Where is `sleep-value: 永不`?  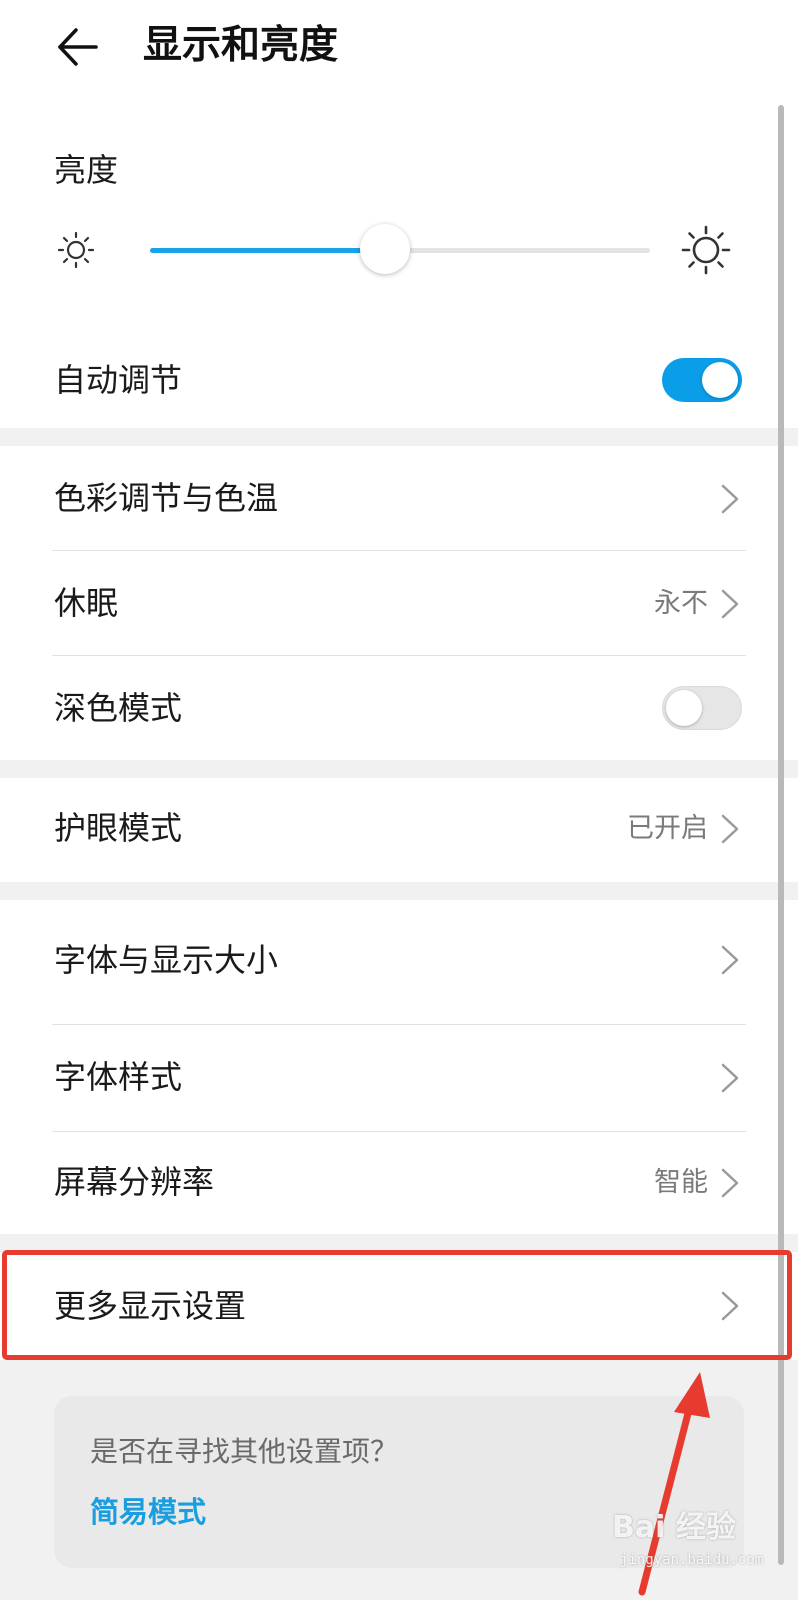
sleep-value: 永不 is located at coordinates (681, 603).